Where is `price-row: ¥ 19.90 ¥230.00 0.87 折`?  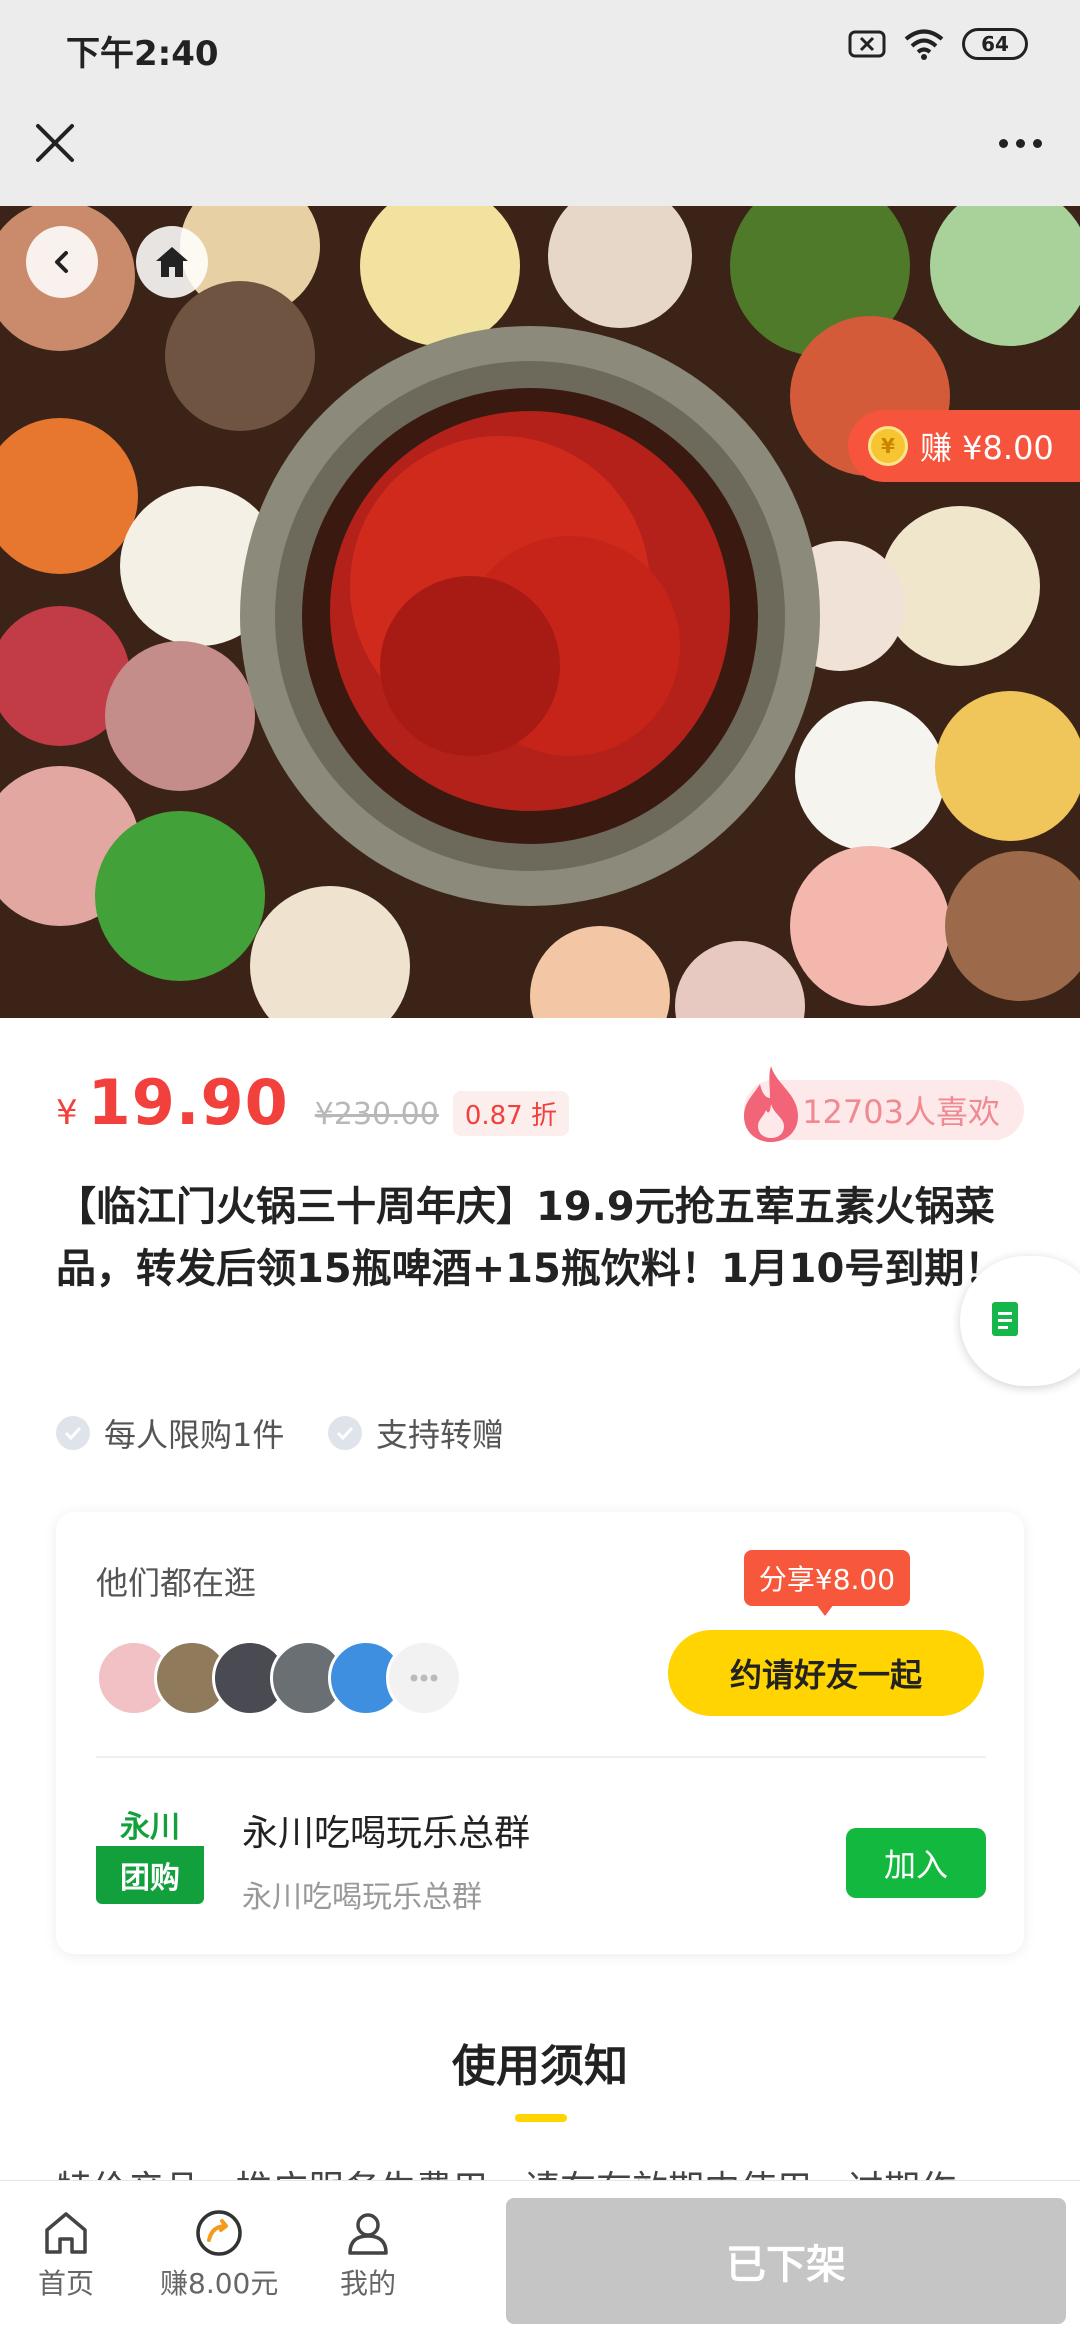 price-row: ¥ 19.90 ¥230.00 0.87 折 is located at coordinates (312, 1102).